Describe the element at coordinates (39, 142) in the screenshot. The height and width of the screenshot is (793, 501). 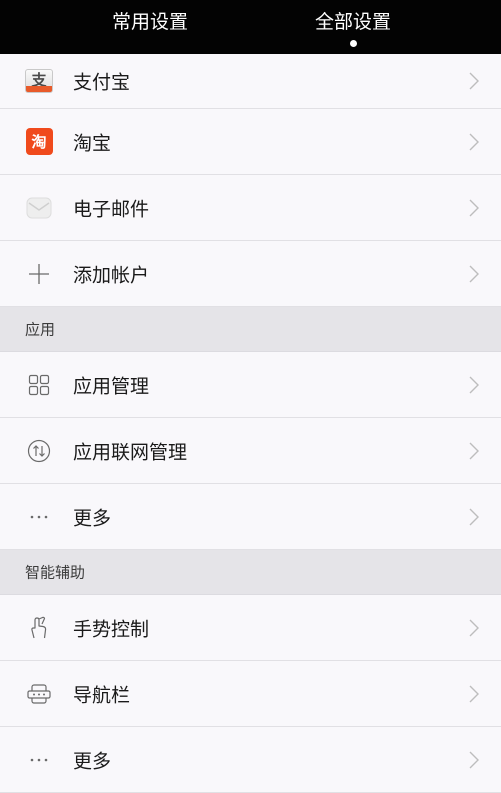
I see `taobao-icon: 淘` at that location.